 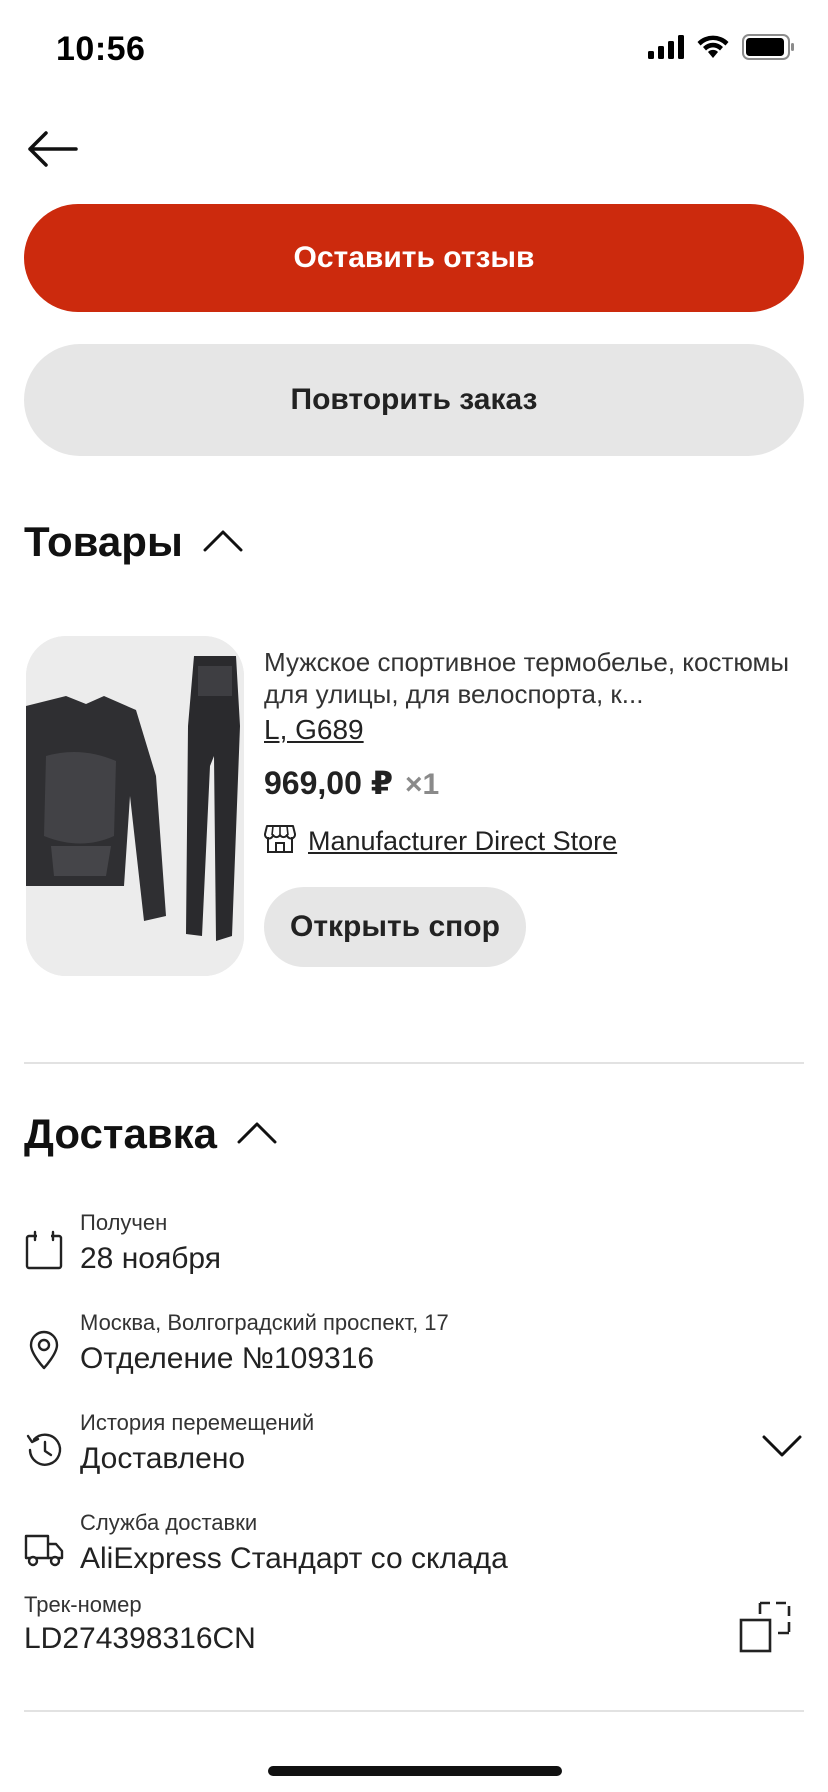 What do you see at coordinates (782, 1448) in the screenshot?
I see `chevron-down-icon` at bounding box center [782, 1448].